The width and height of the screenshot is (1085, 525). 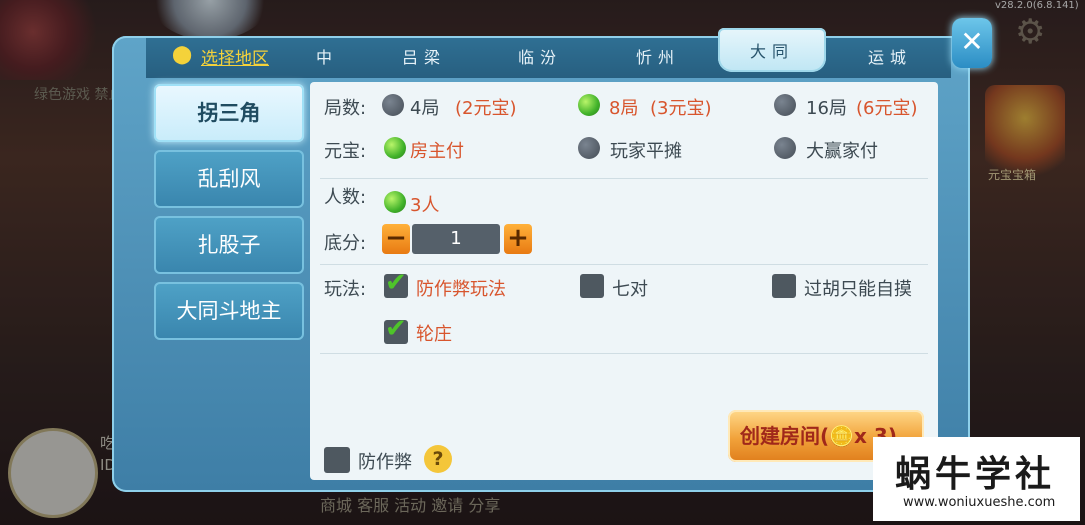 I want to click on payment-option-2-radio, so click(x=785, y=148).